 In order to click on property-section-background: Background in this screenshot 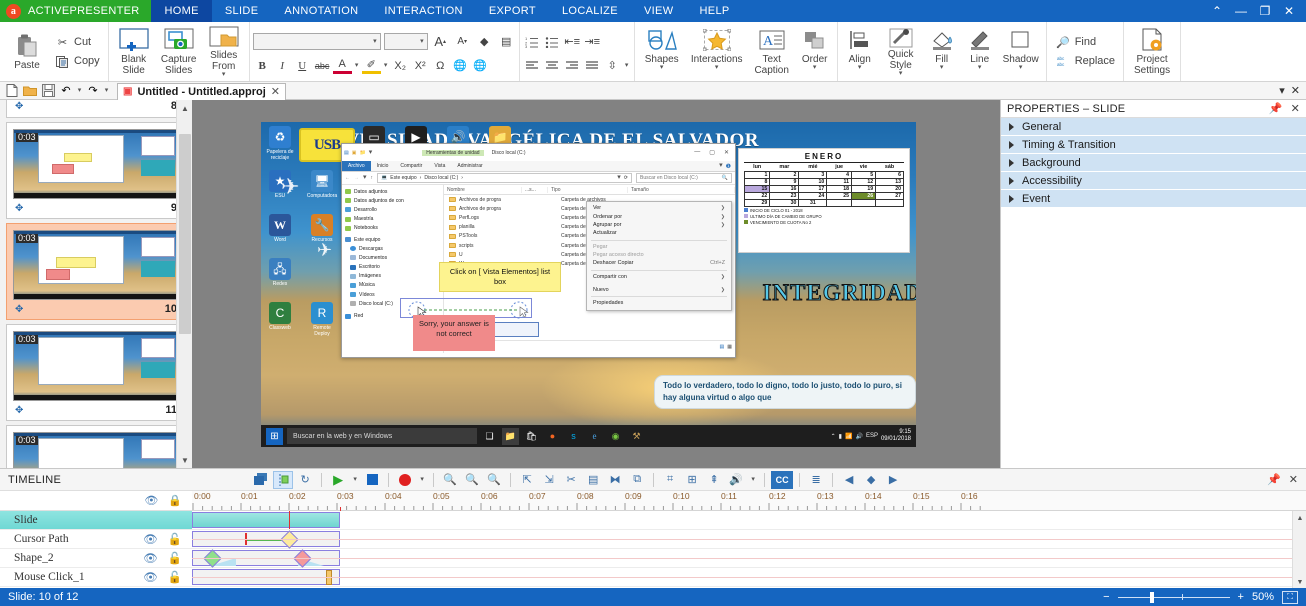, I will do `click(1153, 163)`.